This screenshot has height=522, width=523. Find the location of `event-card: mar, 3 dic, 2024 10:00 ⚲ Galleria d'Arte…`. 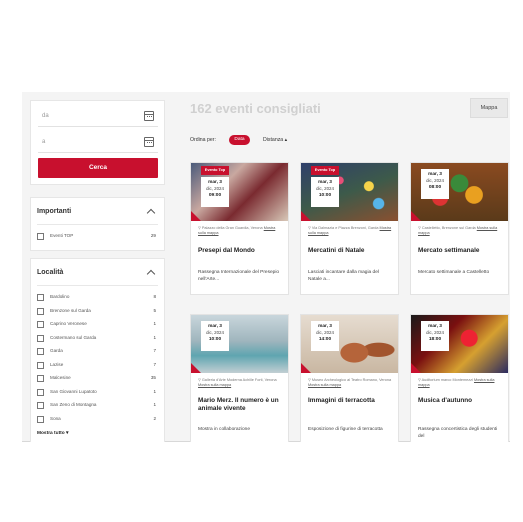

event-card: mar, 3 dic, 2024 10:00 ⚲ Galleria d'Arte… is located at coordinates (239, 378).